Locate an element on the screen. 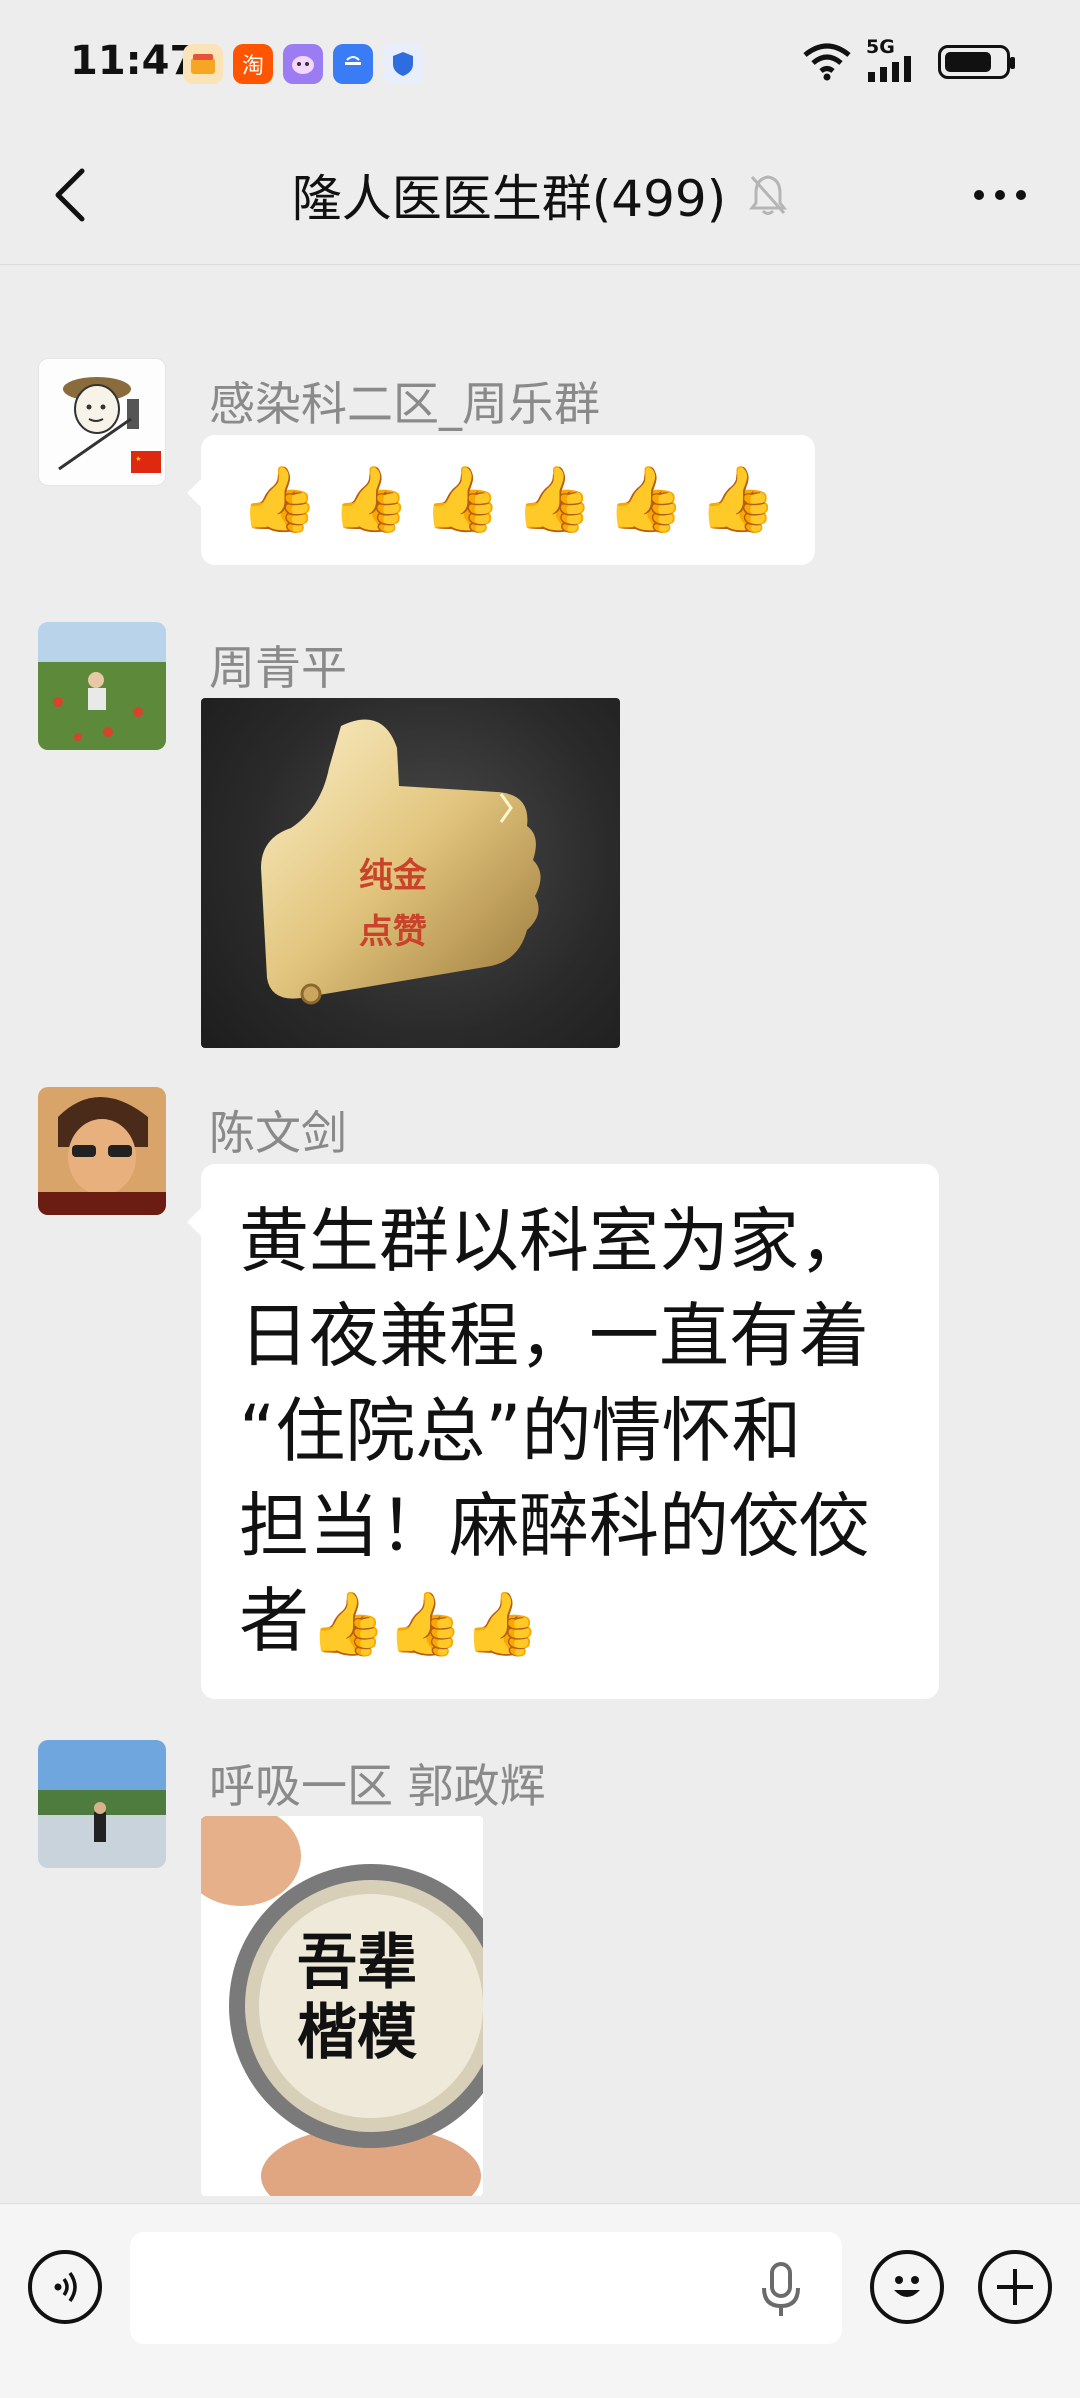 Image resolution: width=1080 pixels, height=2398 pixels. message-bubble: 👍 👍 👍 👍 👍 👍 is located at coordinates (501, 500).